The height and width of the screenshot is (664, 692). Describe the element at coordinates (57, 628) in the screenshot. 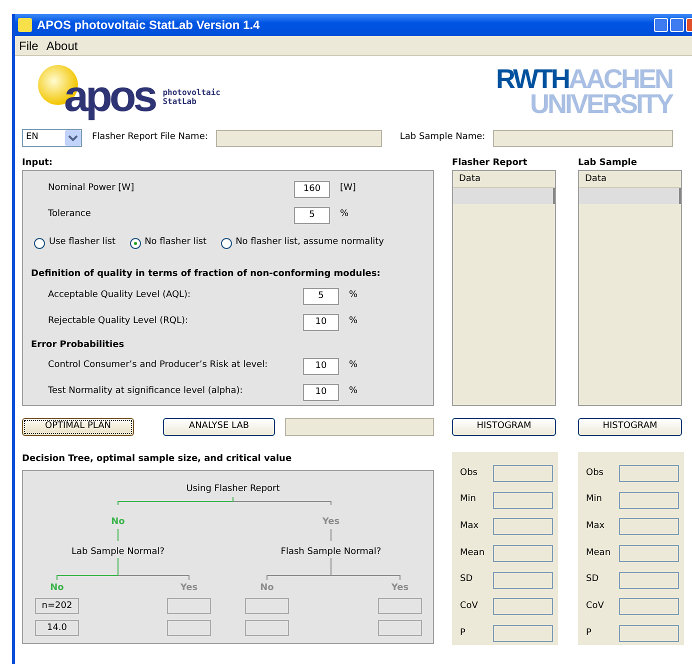

I see `result-field: 14.0` at that location.